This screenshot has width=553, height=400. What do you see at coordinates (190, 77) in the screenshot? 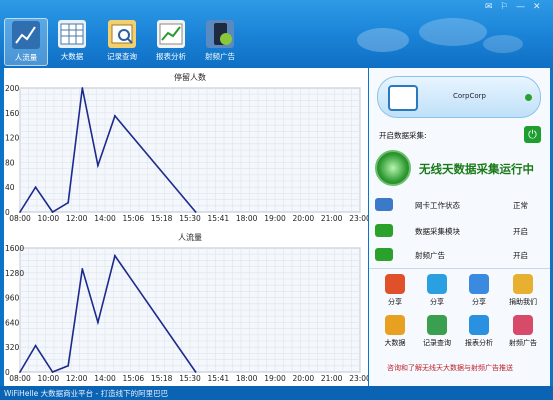
I see `chart-title: 停留人数` at bounding box center [190, 77].